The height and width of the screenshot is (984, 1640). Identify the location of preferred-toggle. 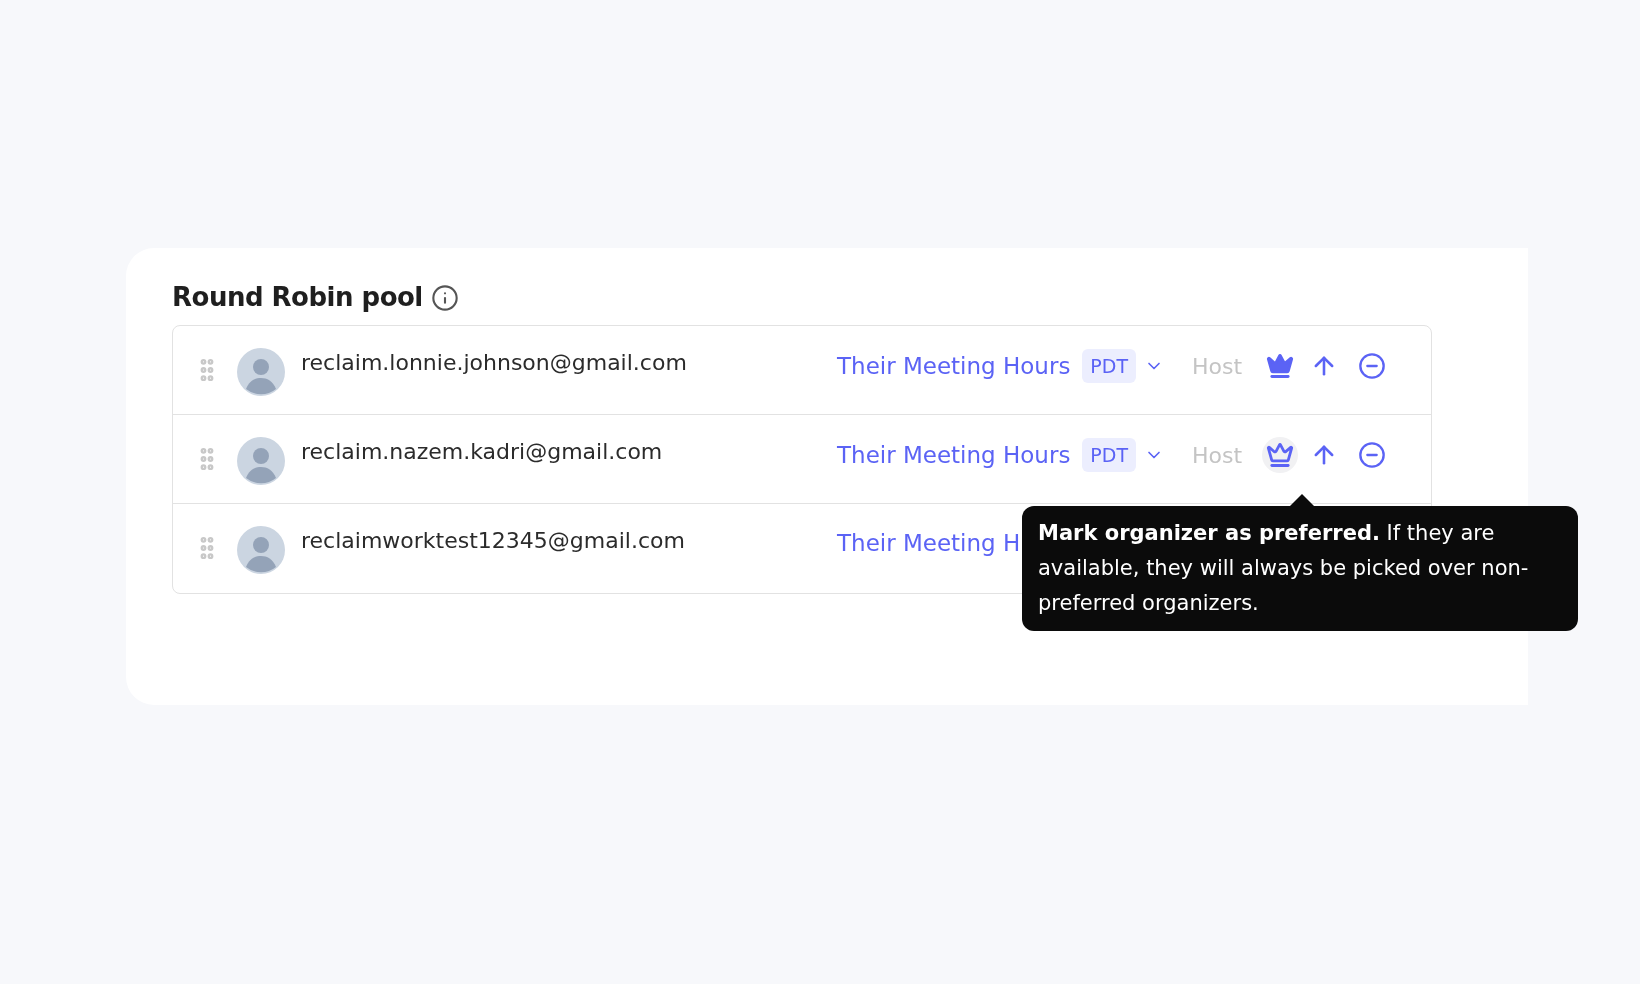
(1280, 455).